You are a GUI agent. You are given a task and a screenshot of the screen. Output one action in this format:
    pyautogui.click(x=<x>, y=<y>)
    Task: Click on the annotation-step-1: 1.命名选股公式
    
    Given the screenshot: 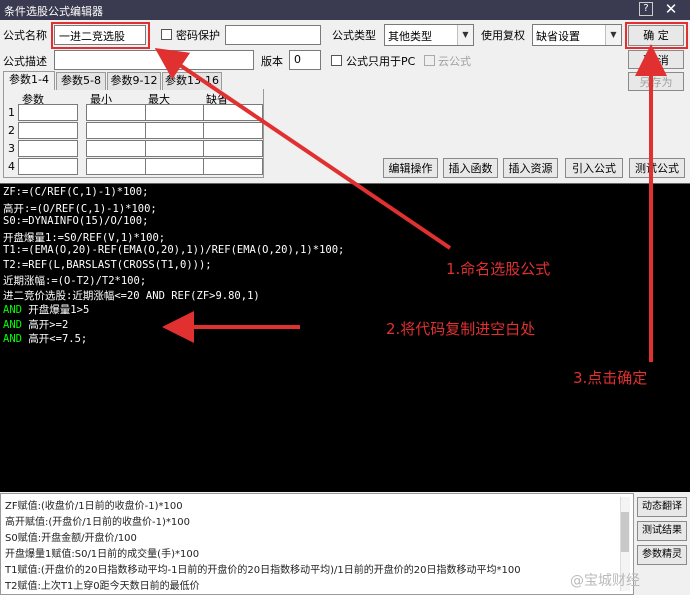 What is the action you would take?
    pyautogui.click(x=498, y=269)
    